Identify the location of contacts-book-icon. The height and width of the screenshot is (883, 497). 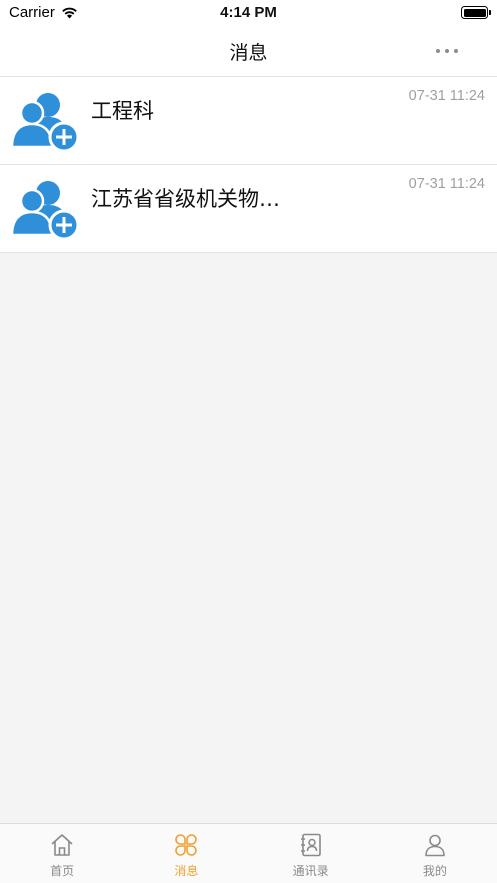
(310, 845).